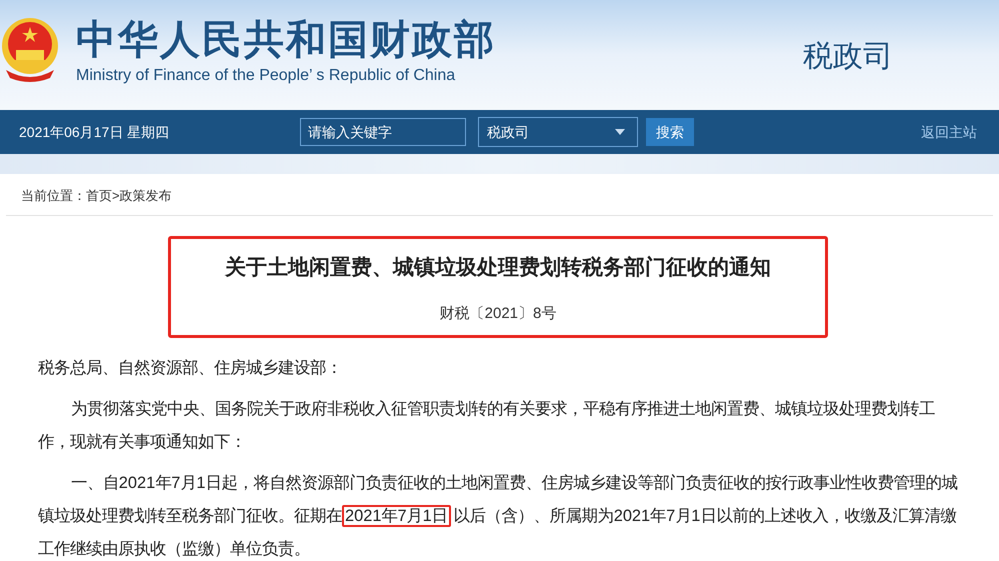 Image resolution: width=999 pixels, height=561 pixels. Describe the element at coordinates (670, 132) in the screenshot. I see `search-button: 搜索` at that location.